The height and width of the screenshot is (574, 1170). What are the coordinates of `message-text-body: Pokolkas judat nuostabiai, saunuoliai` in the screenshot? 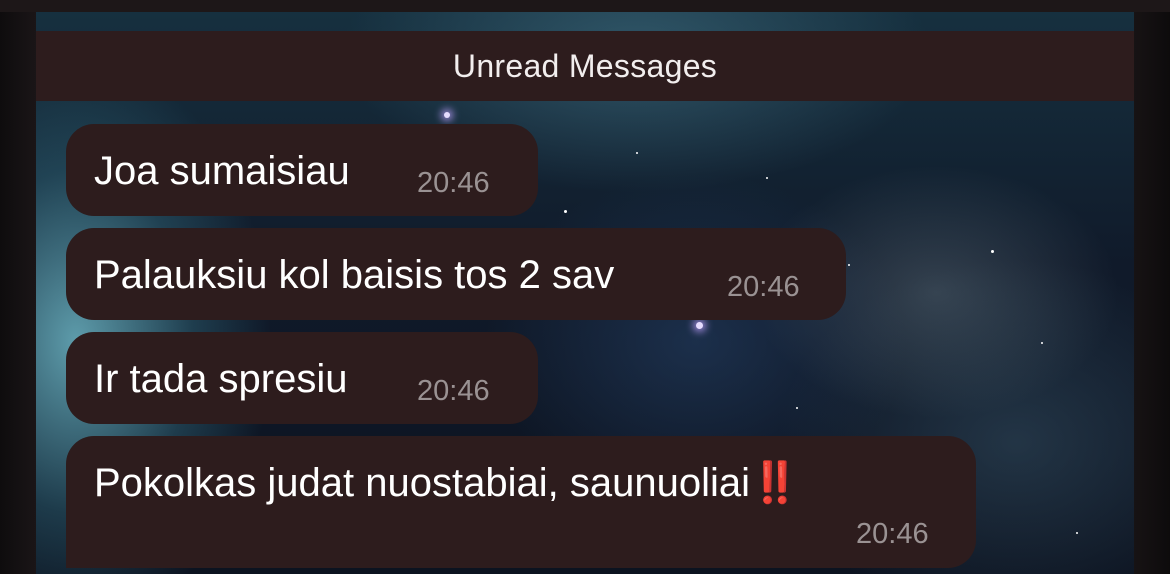 It's located at (422, 483).